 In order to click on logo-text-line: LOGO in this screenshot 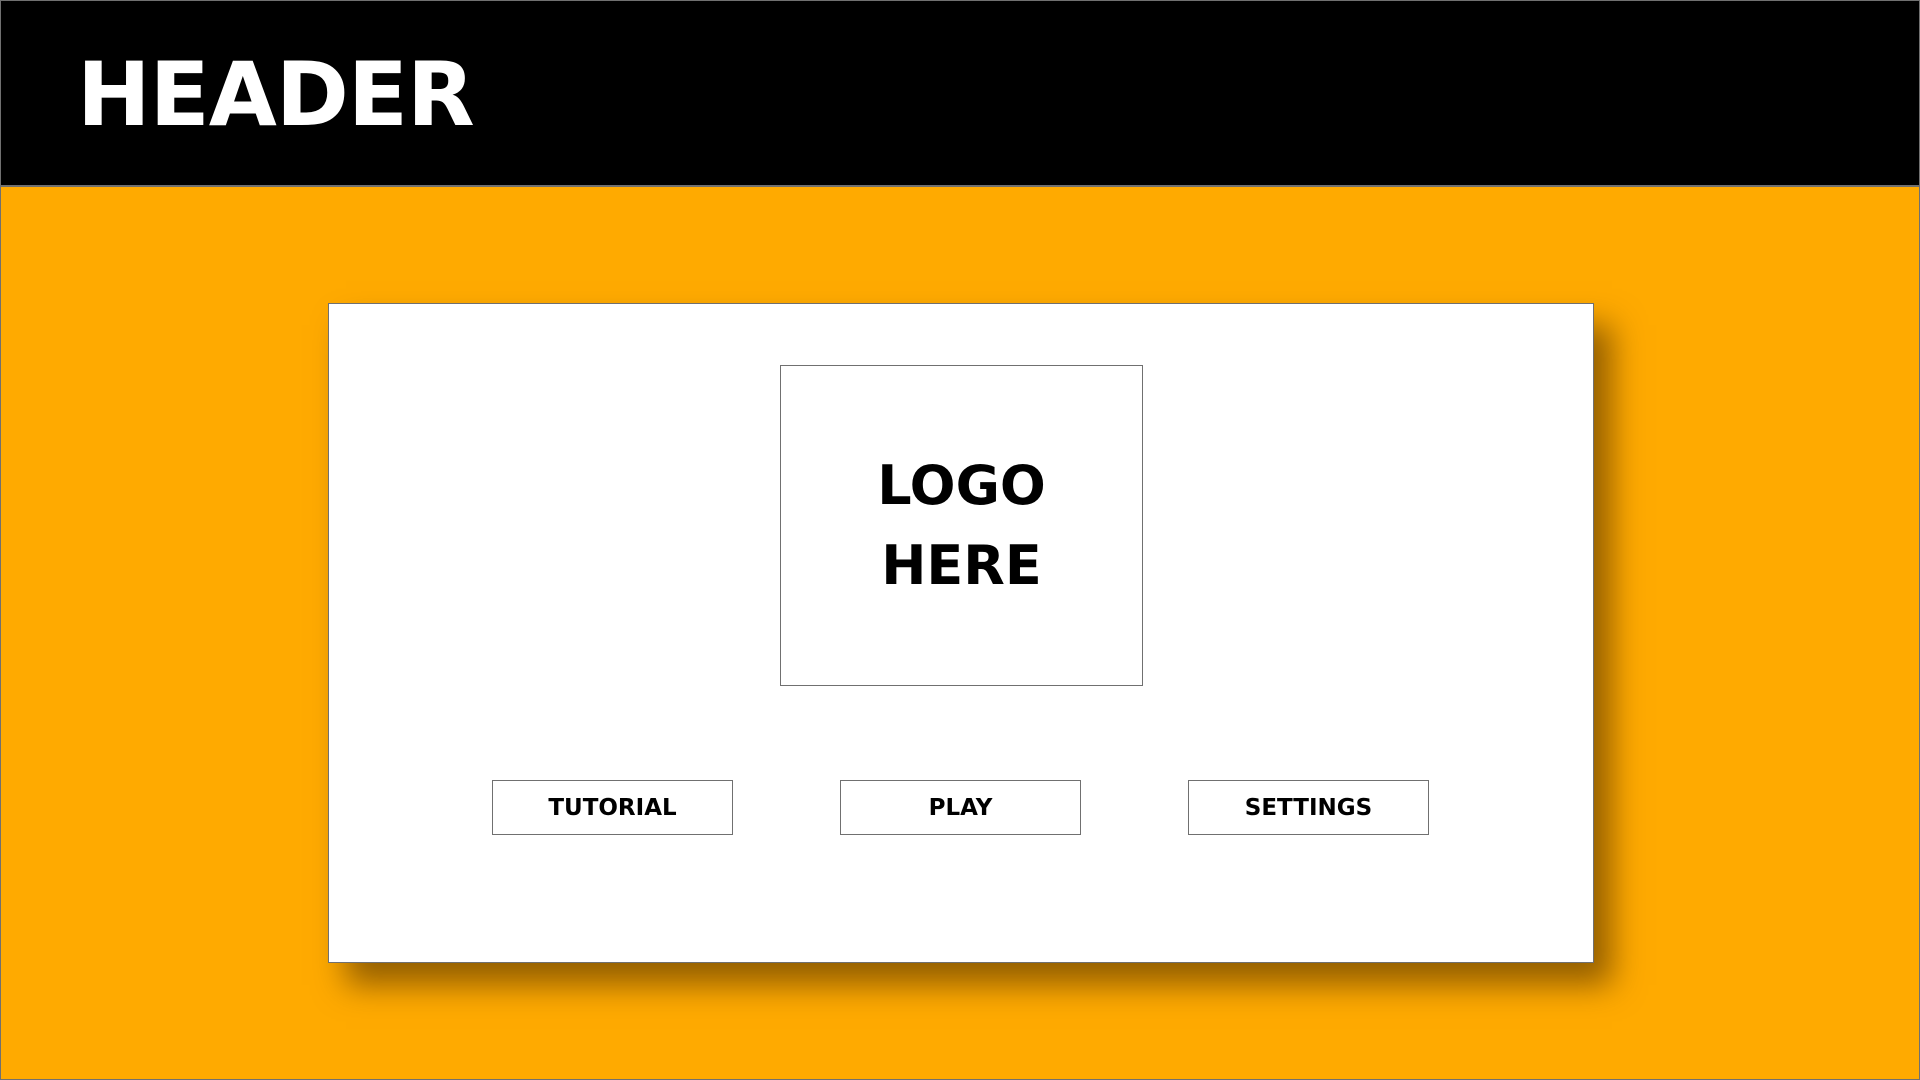, I will do `click(961, 485)`.